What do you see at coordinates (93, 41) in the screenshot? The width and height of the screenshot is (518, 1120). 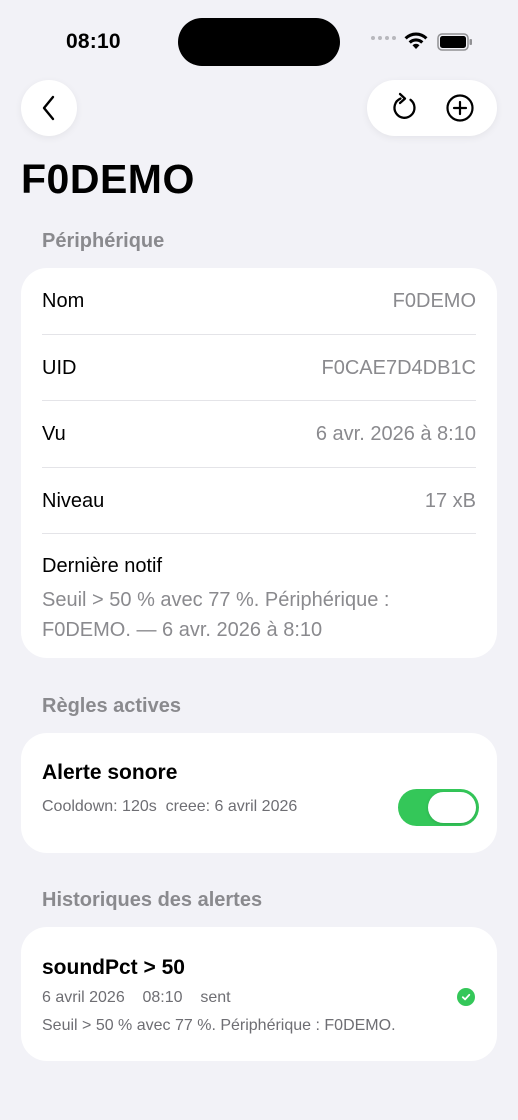 I see `status-time: 08:10` at bounding box center [93, 41].